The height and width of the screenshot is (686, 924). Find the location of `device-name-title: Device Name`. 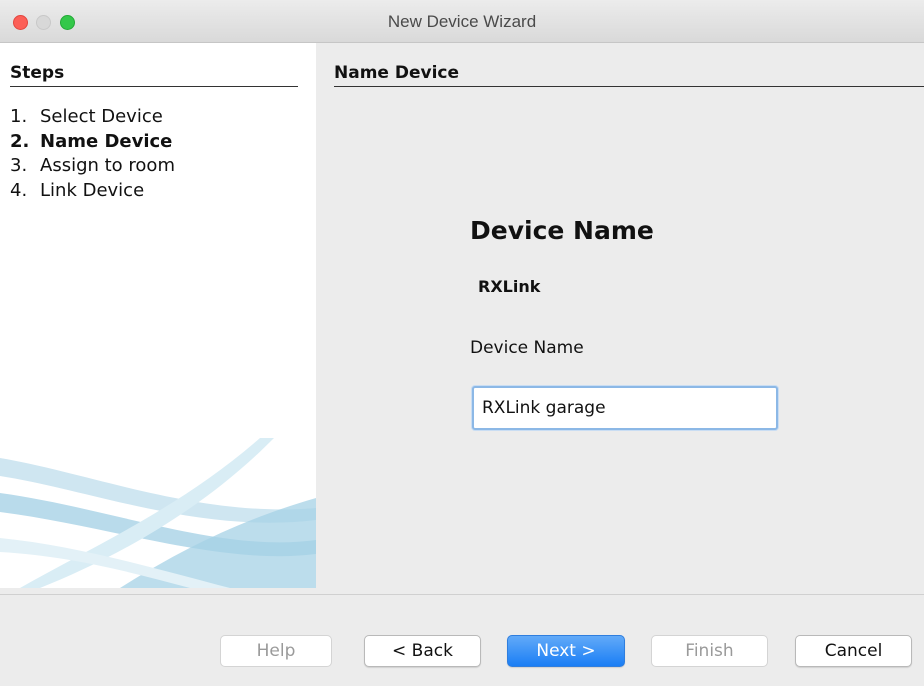

device-name-title: Device Name is located at coordinates (562, 230).